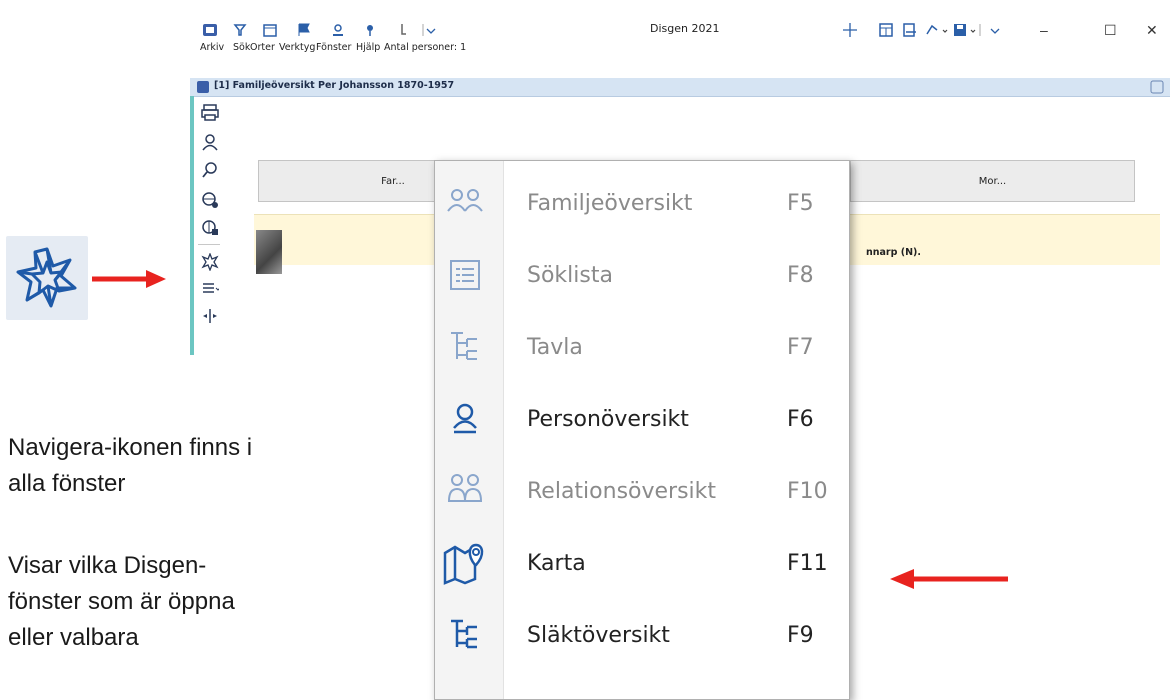 The height and width of the screenshot is (700, 1170). Describe the element at coordinates (642, 273) in the screenshot. I see `menu-item-soklista: Söklista F8` at that location.